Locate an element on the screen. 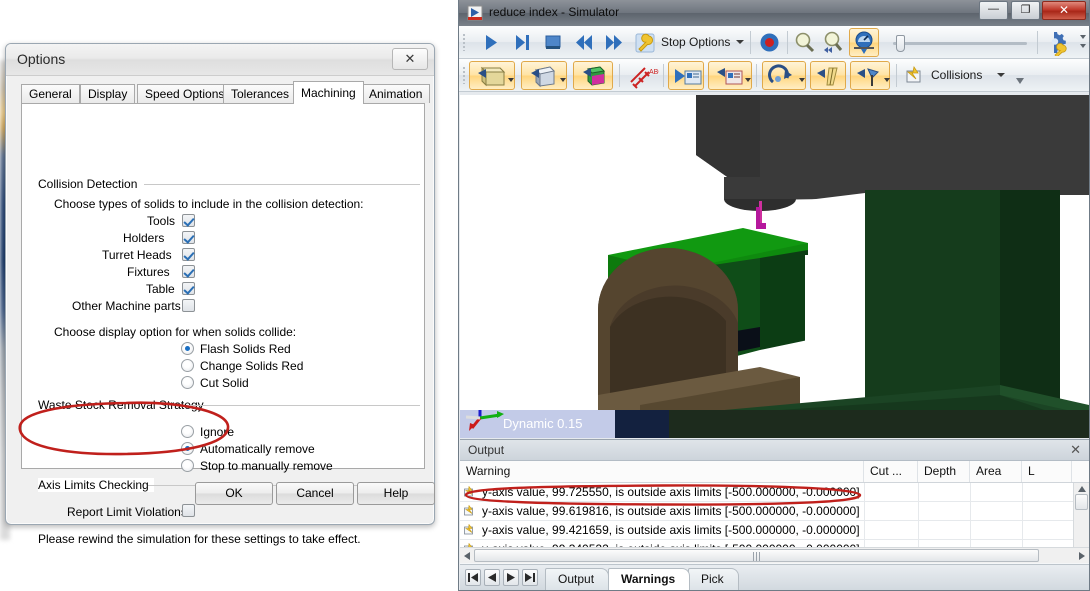 This screenshot has height=591, width=1090. radio-automatically-remove is located at coordinates (187, 448).